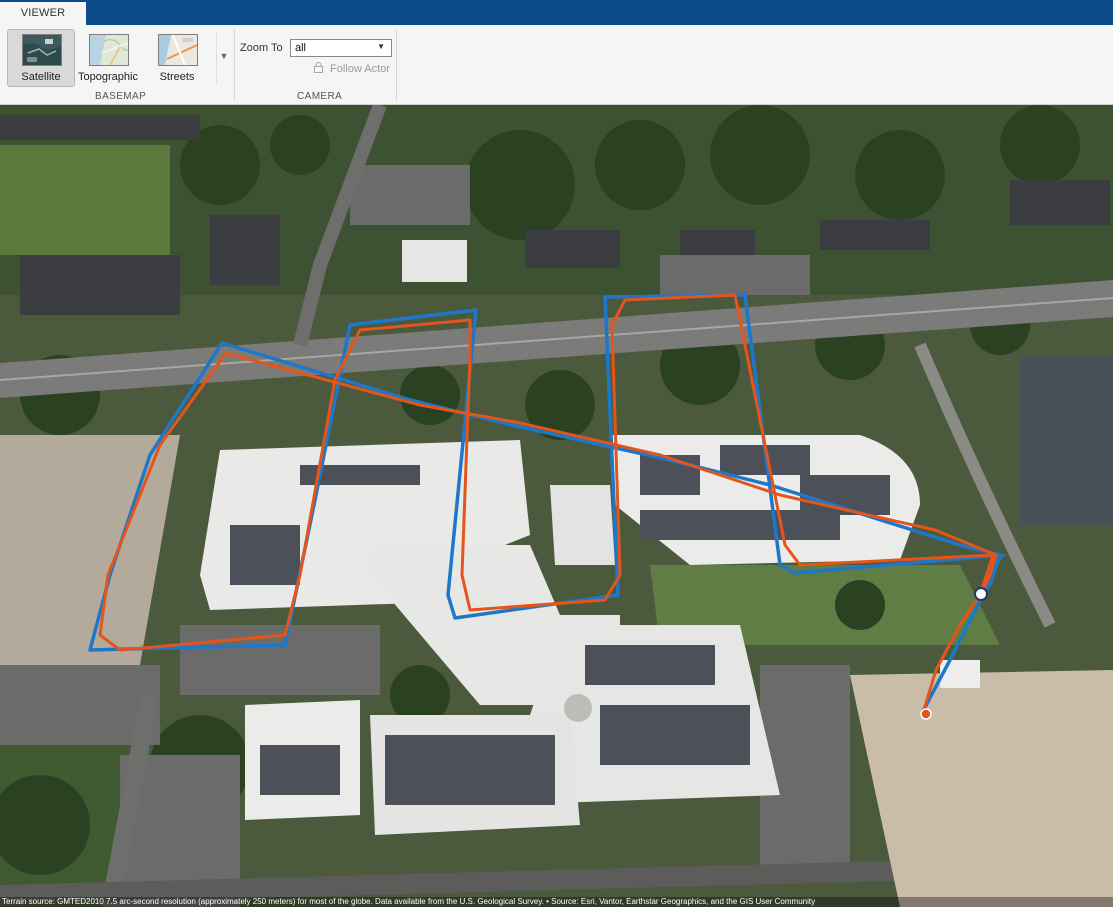 The image size is (1113, 907). Describe the element at coordinates (261, 48) in the screenshot. I see `zoom-to-label: Zoom To` at that location.